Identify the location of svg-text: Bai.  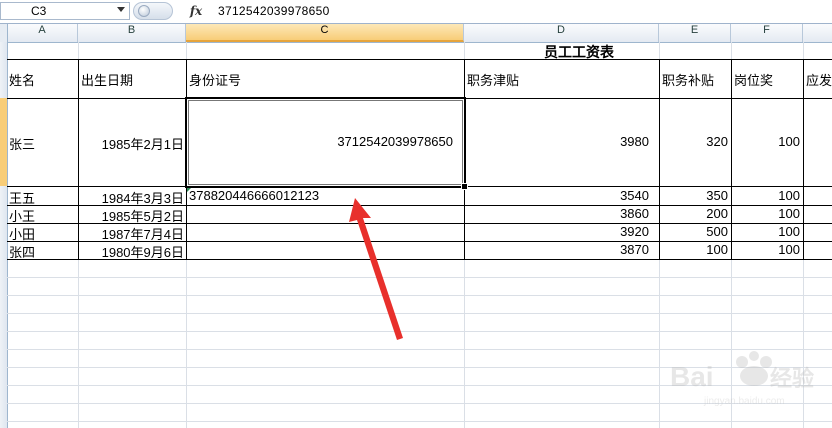
(692, 376).